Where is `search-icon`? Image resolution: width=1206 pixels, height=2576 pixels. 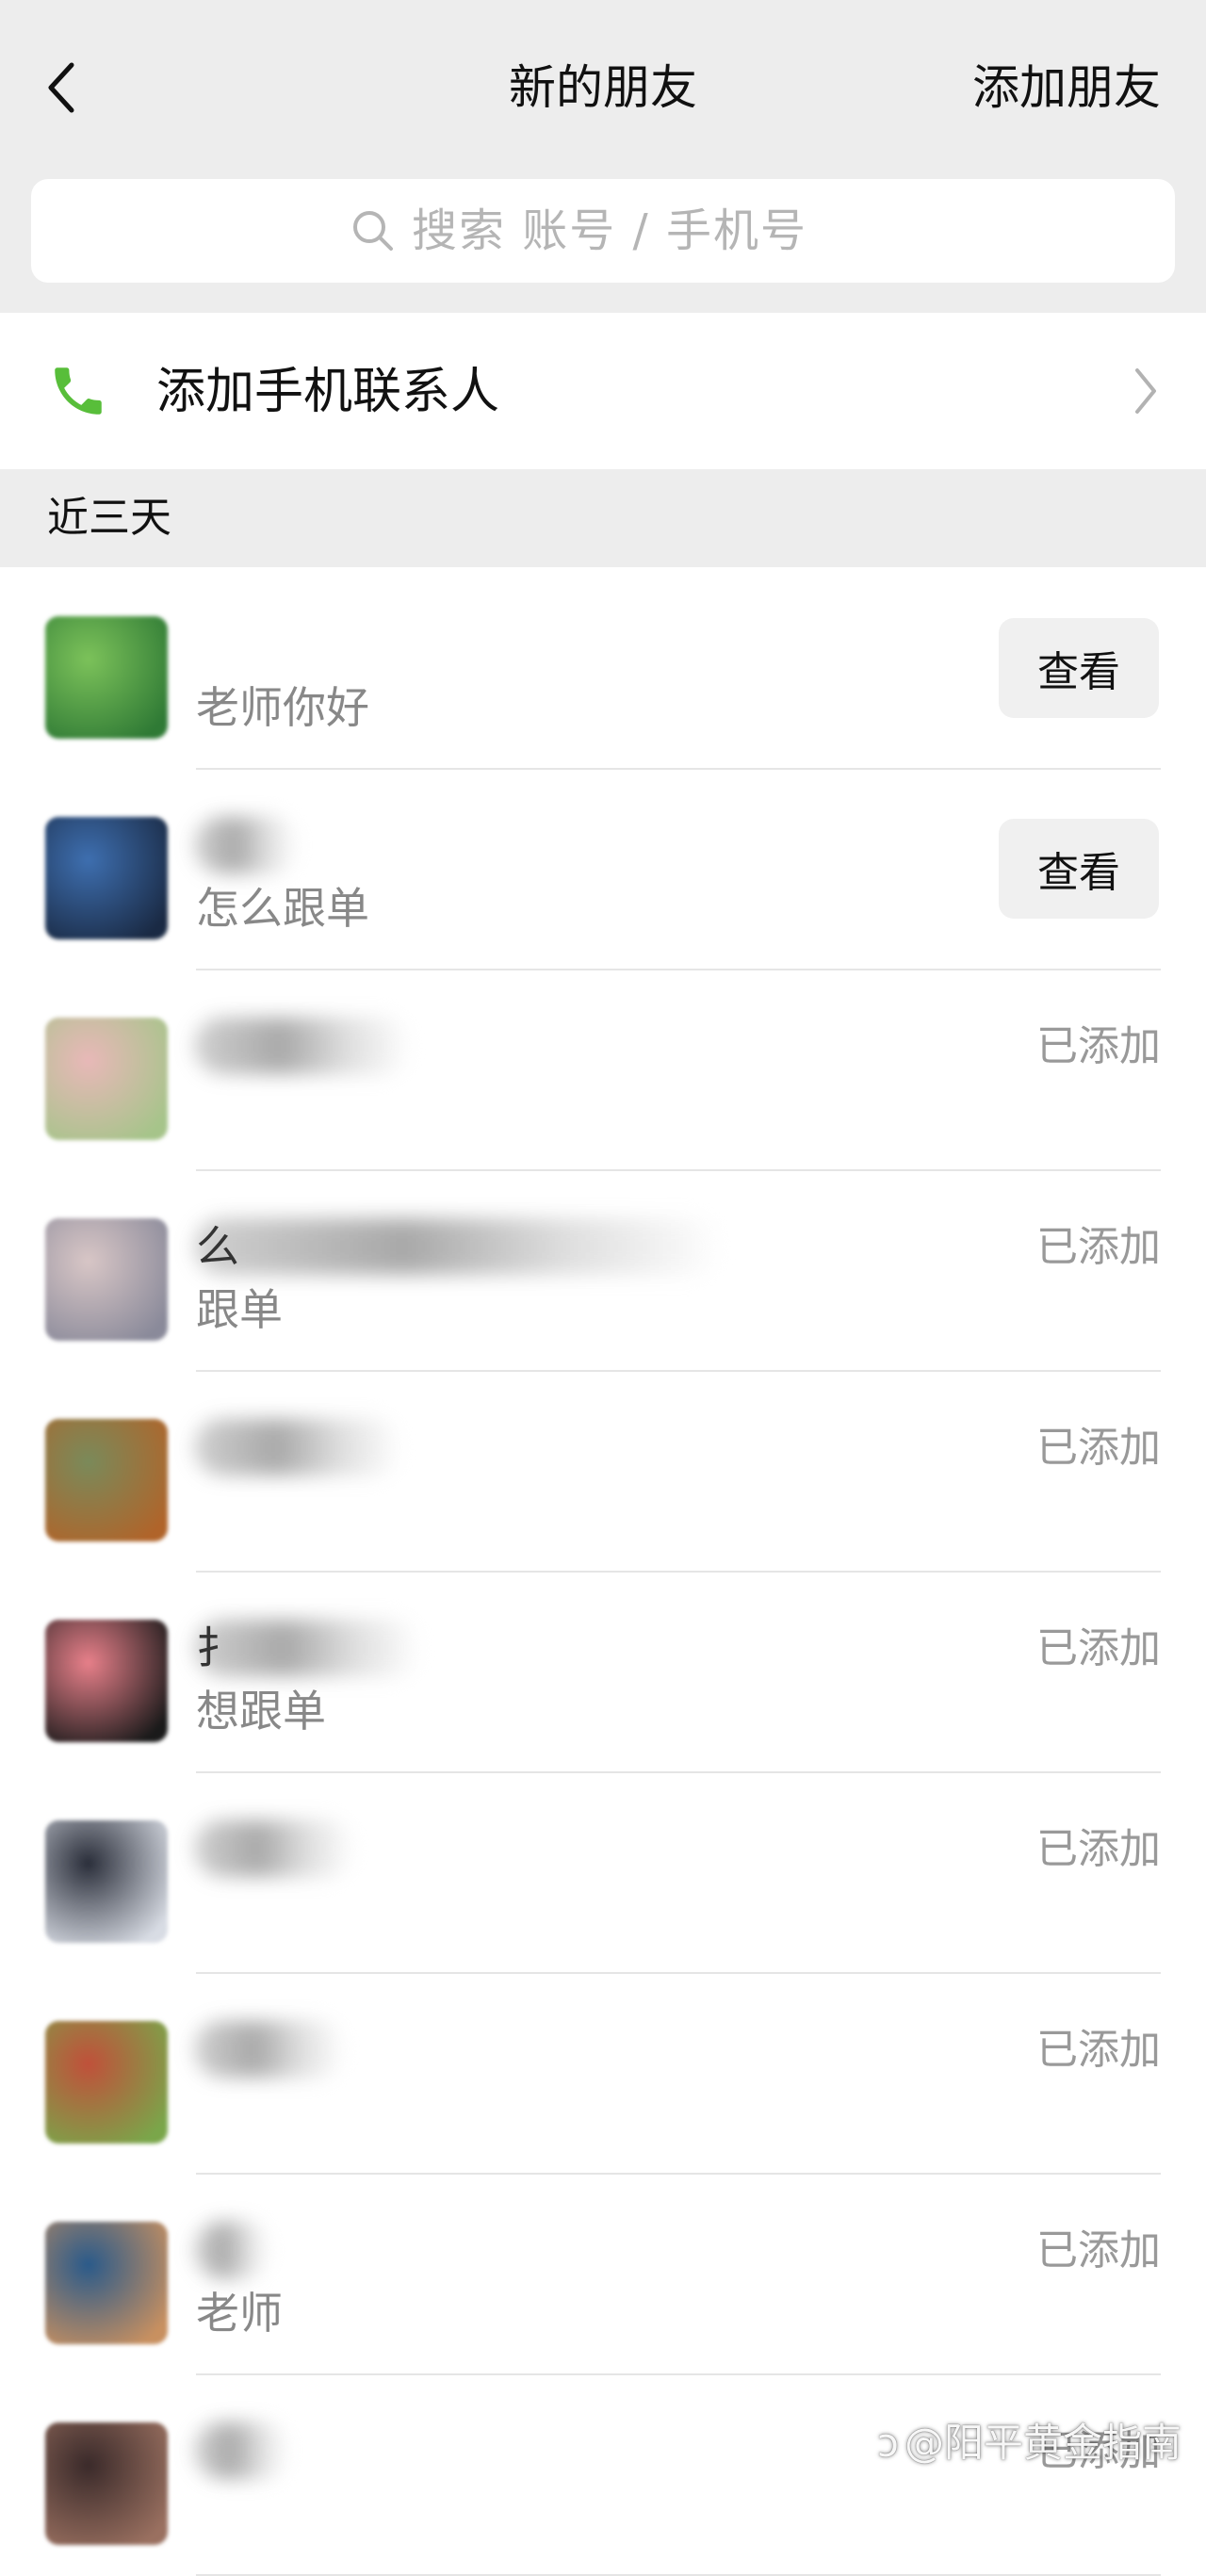 search-icon is located at coordinates (373, 231).